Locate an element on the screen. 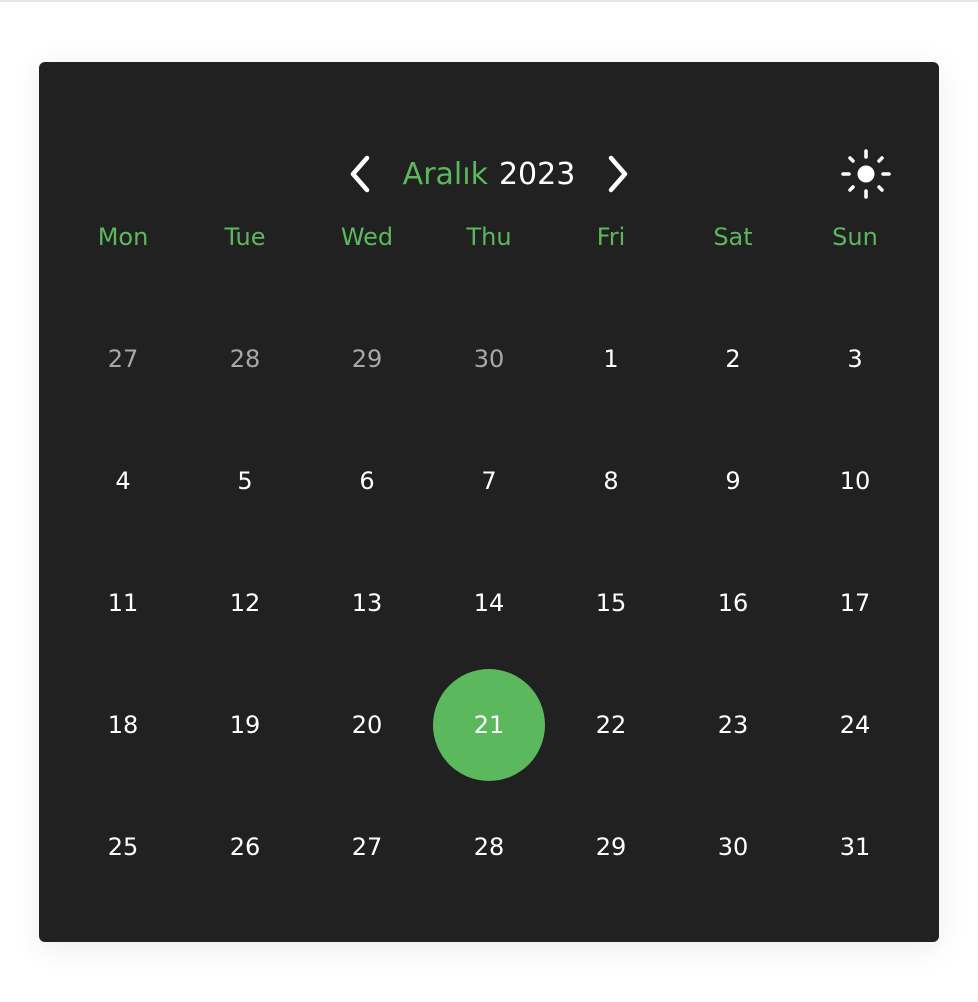  chevron-left-icon is located at coordinates (360, 174).